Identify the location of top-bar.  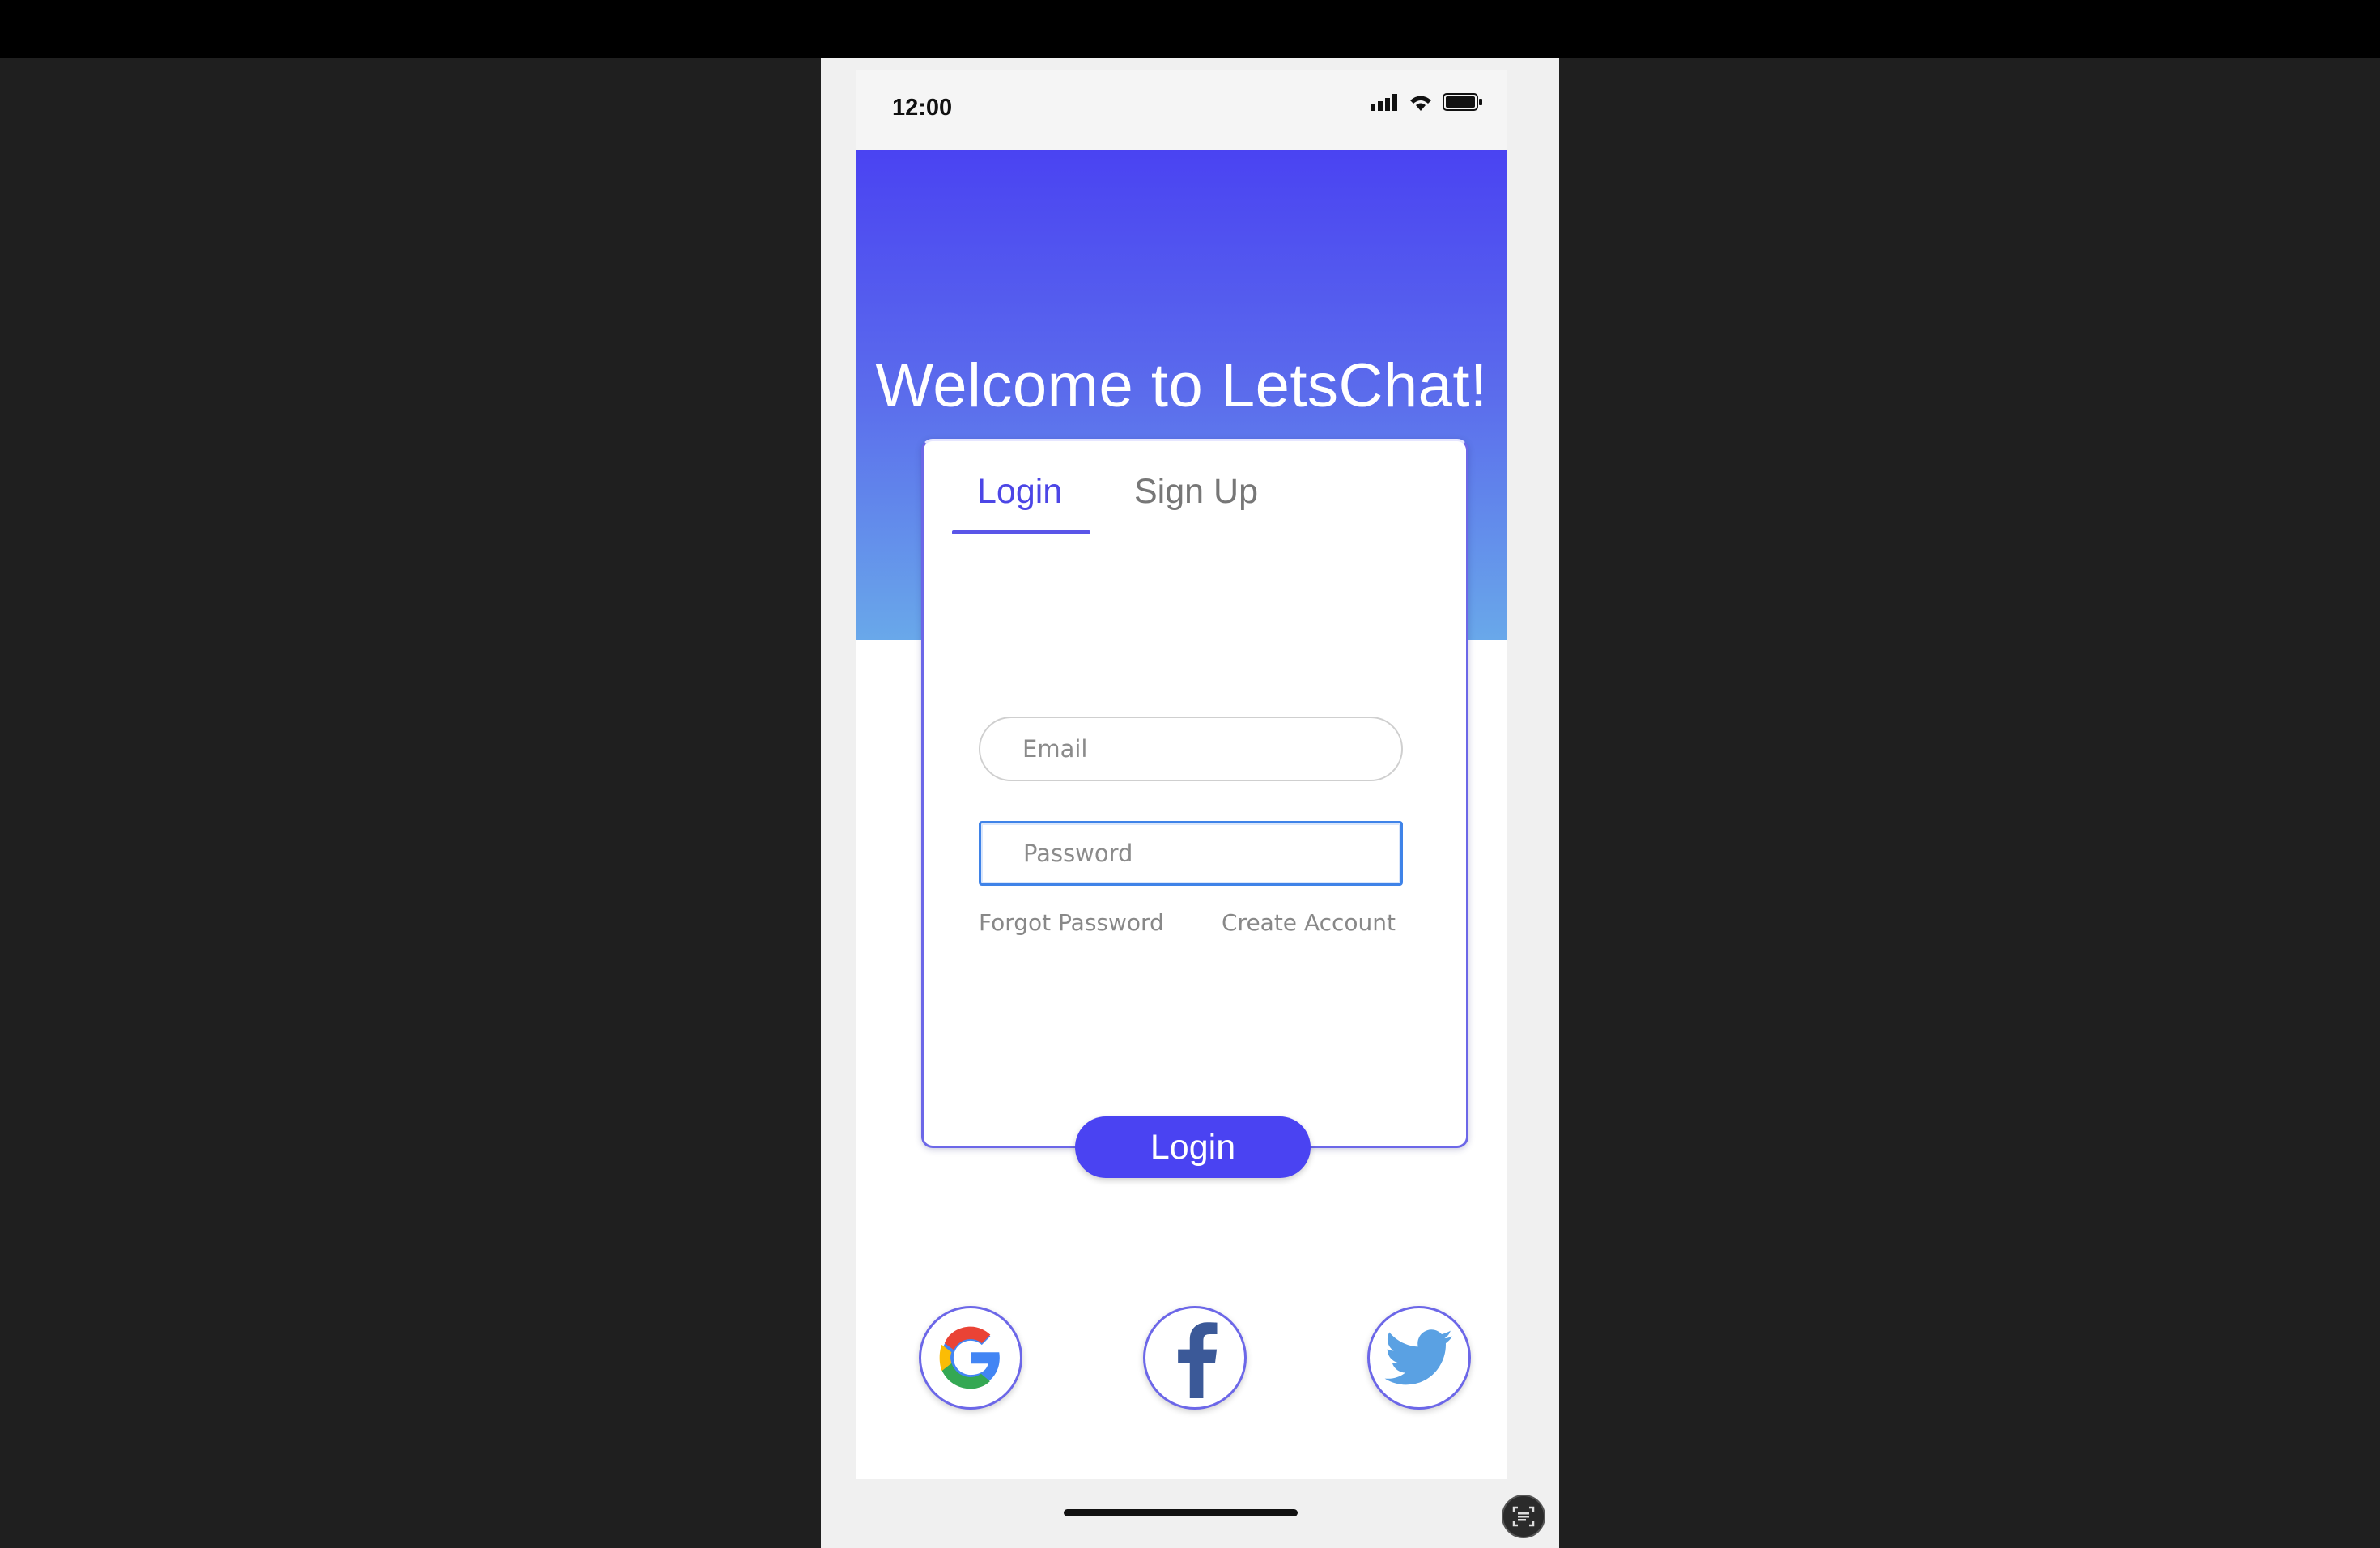
(1190, 29).